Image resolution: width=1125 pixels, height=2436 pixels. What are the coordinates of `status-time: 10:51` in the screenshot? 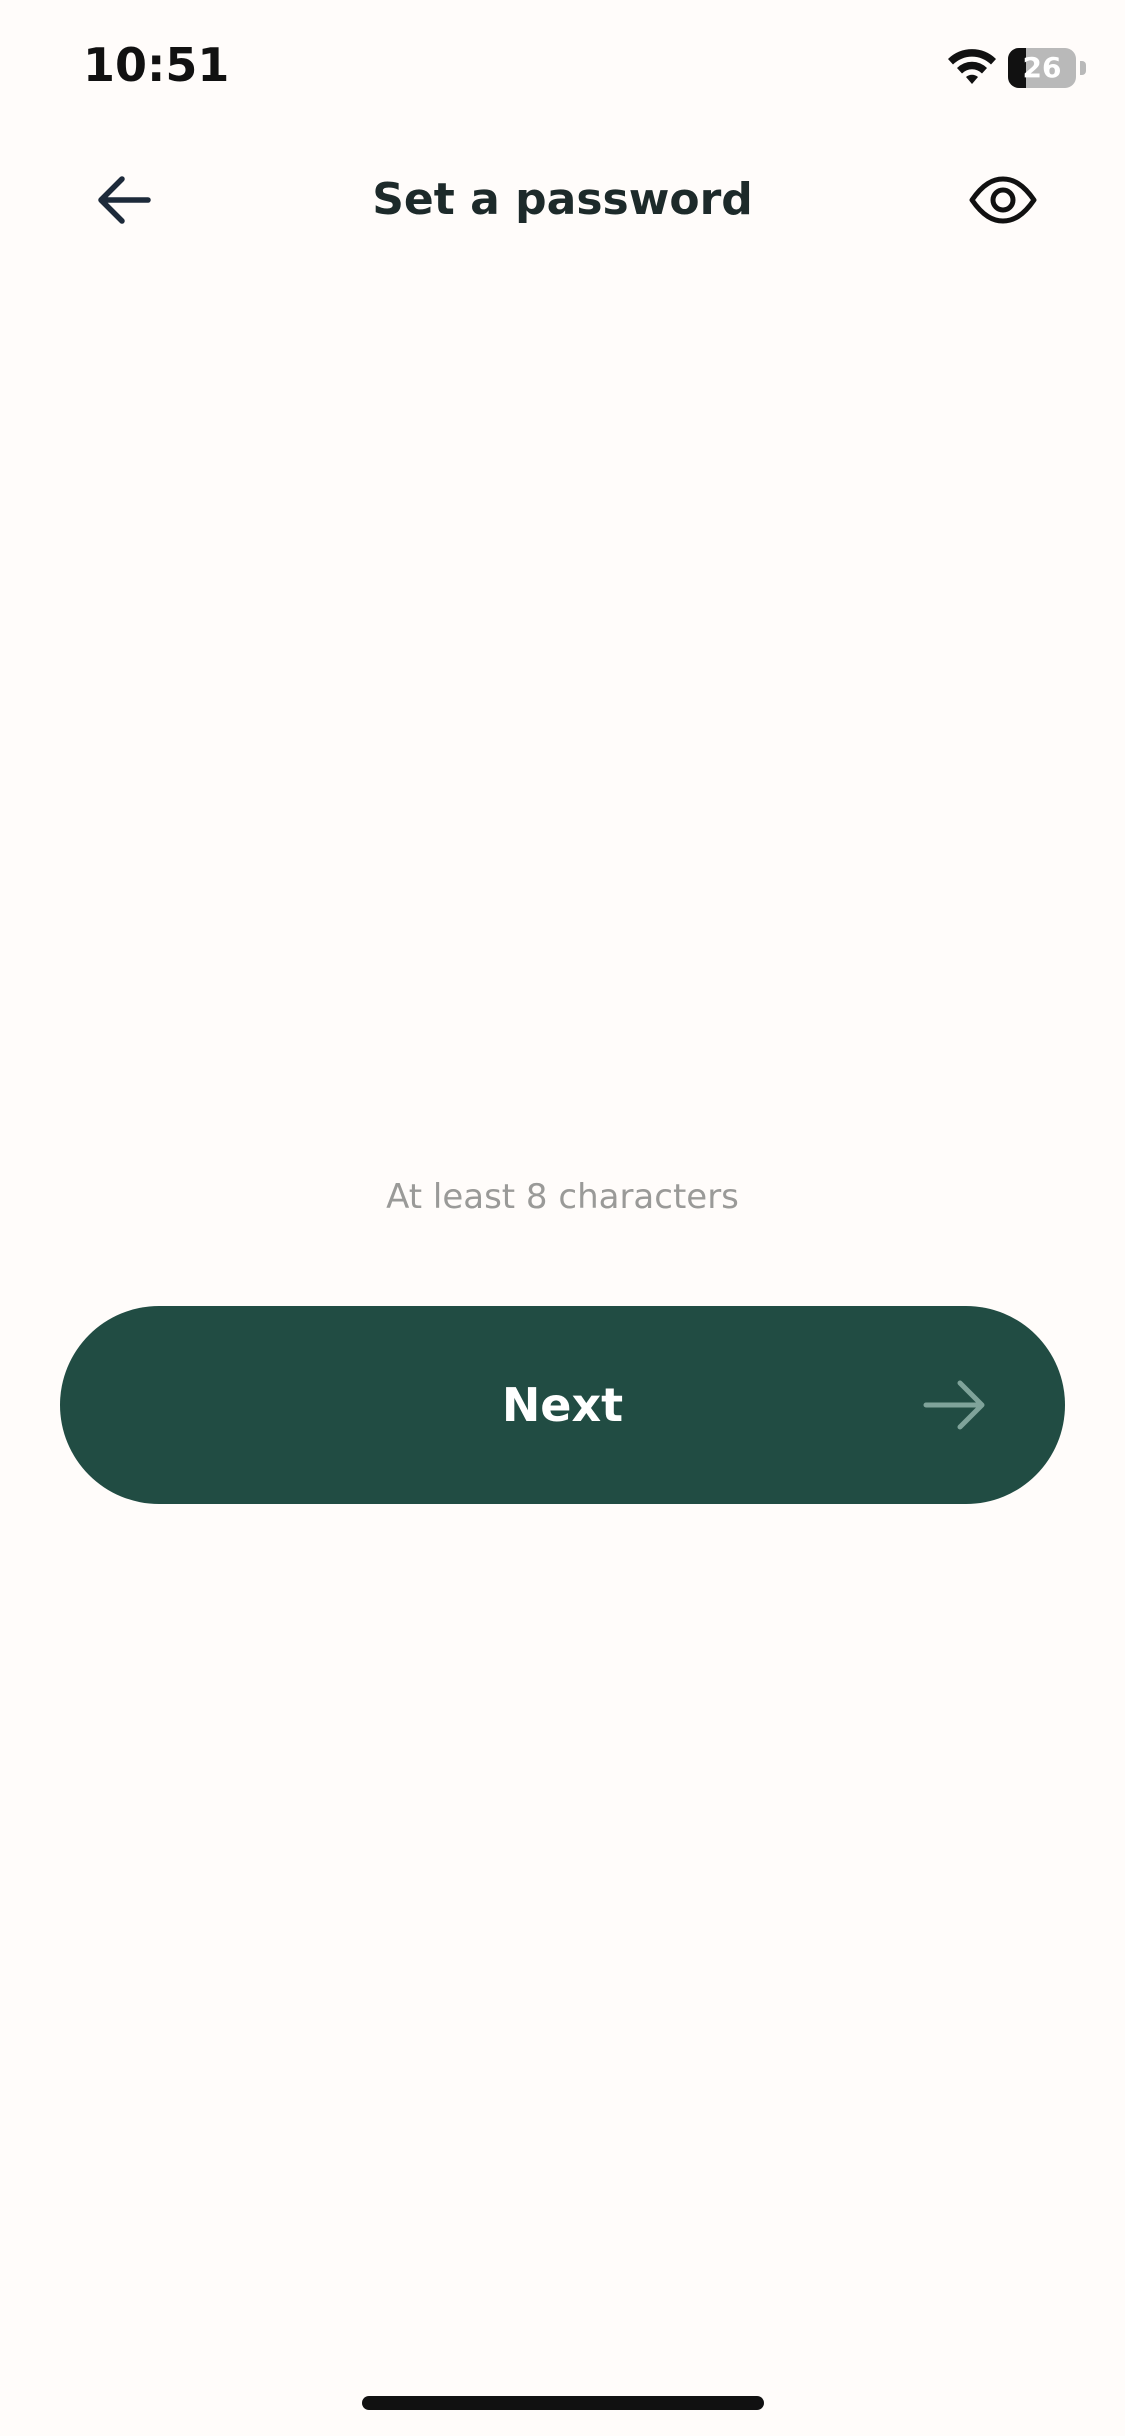 It's located at (156, 65).